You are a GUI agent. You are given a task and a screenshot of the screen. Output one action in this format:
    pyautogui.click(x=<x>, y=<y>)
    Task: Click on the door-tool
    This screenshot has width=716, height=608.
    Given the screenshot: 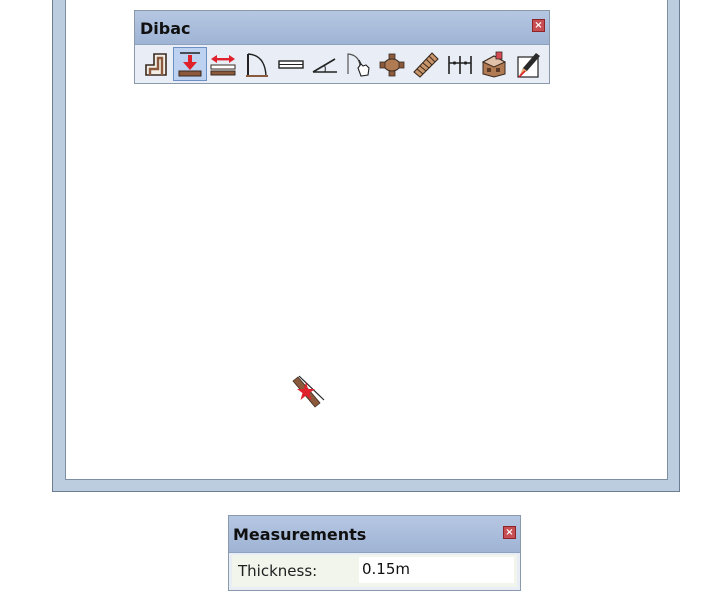 What is the action you would take?
    pyautogui.click(x=257, y=64)
    